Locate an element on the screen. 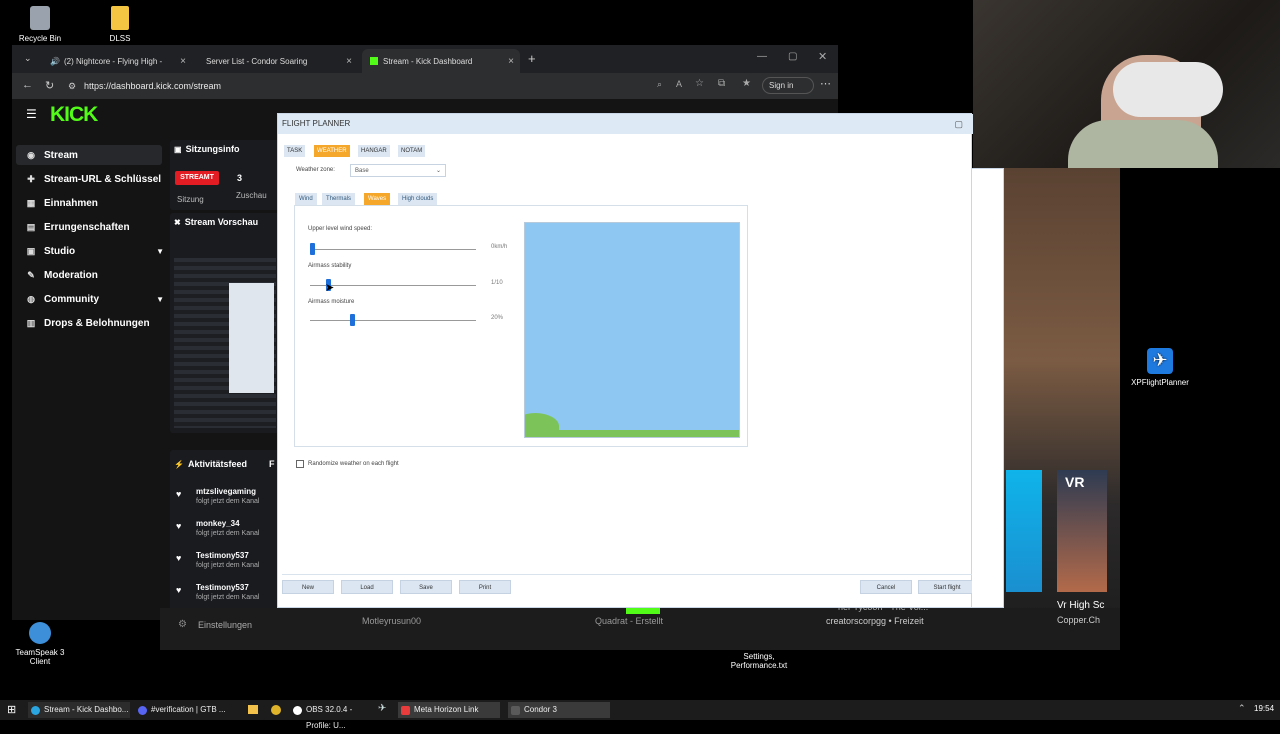 This screenshot has width=1280, height=734. sidebar-item-einnahmen: ▦ Einnahmen is located at coordinates (62, 203).